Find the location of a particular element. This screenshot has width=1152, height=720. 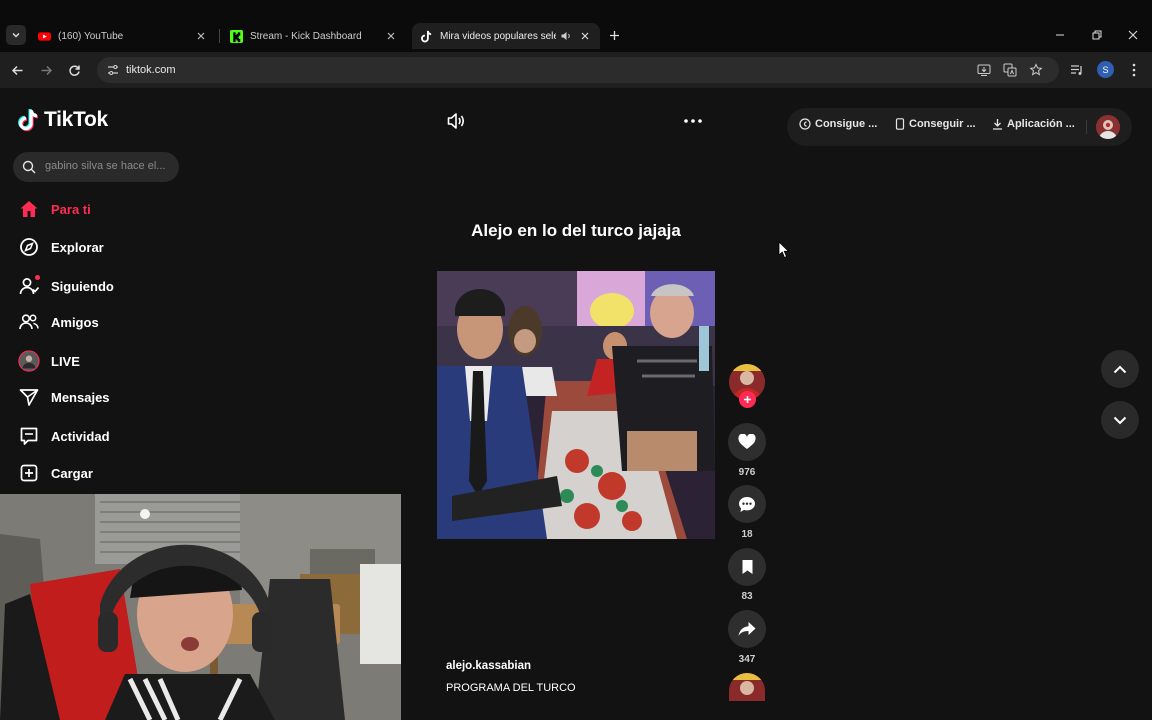

music-avatar-image is located at coordinates (747, 687).